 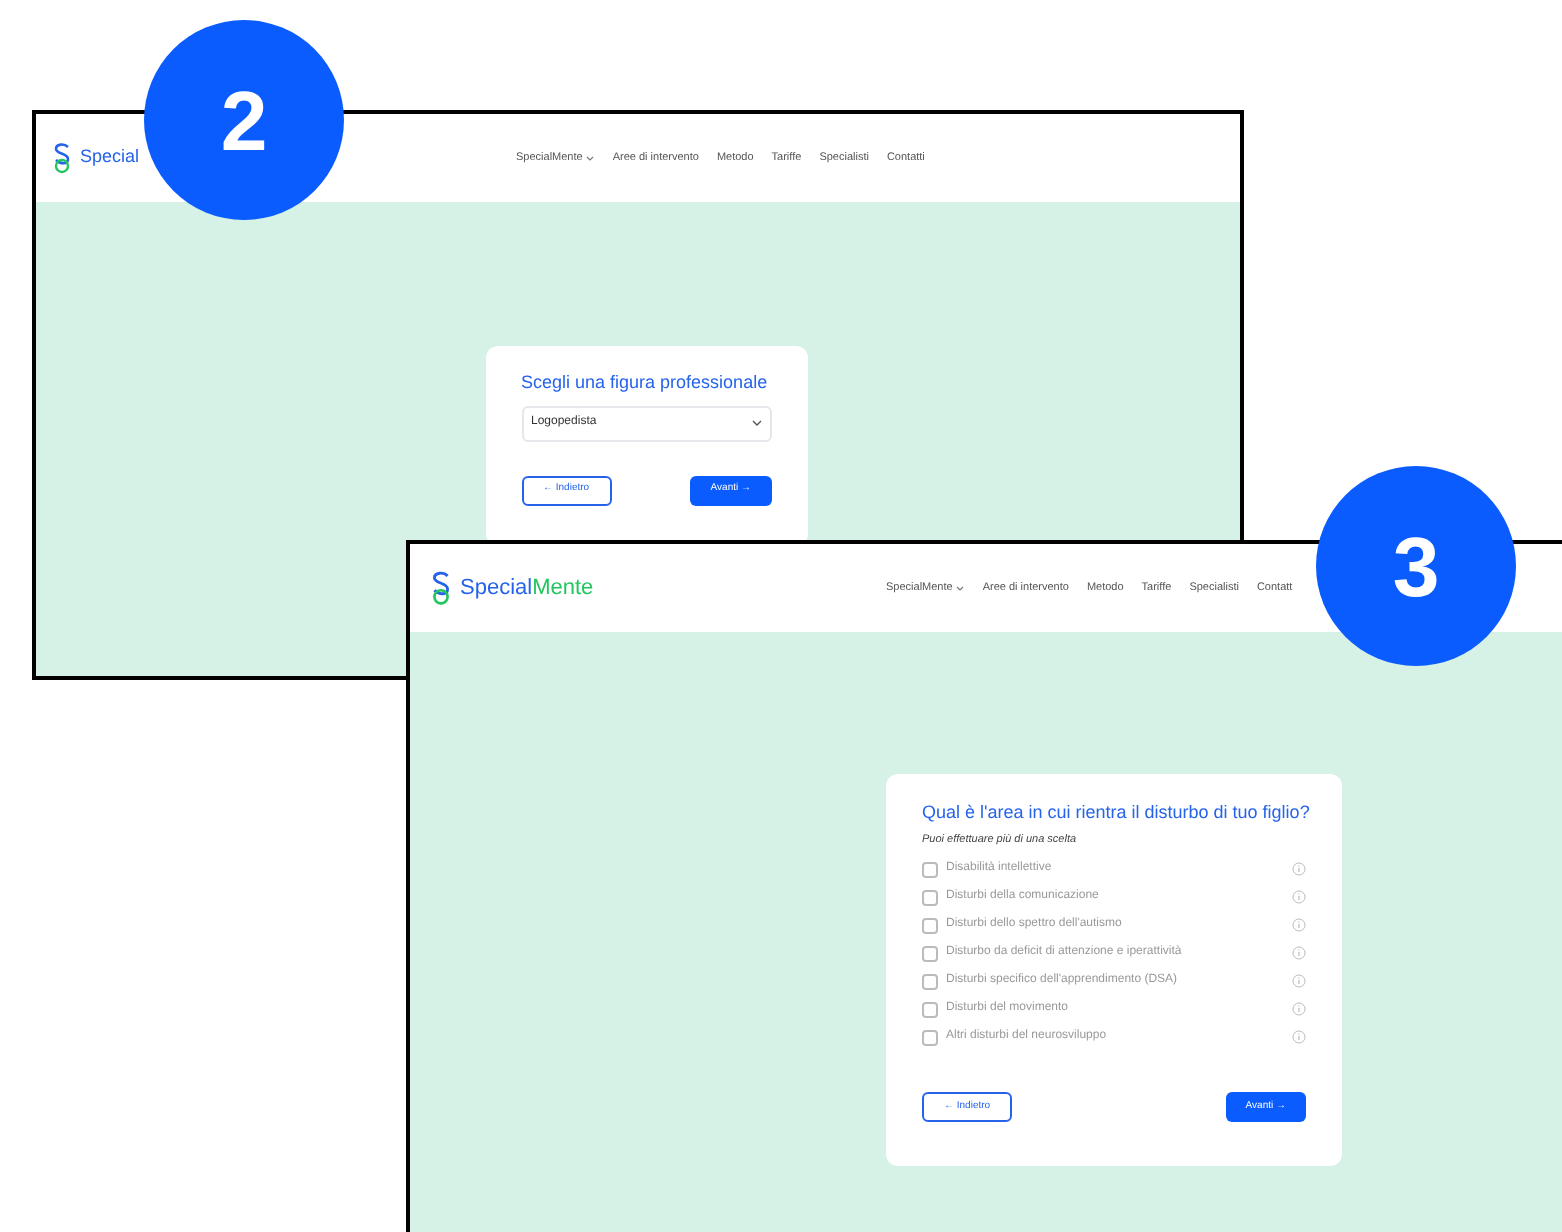 I want to click on step-badge: 3, so click(x=1416, y=566).